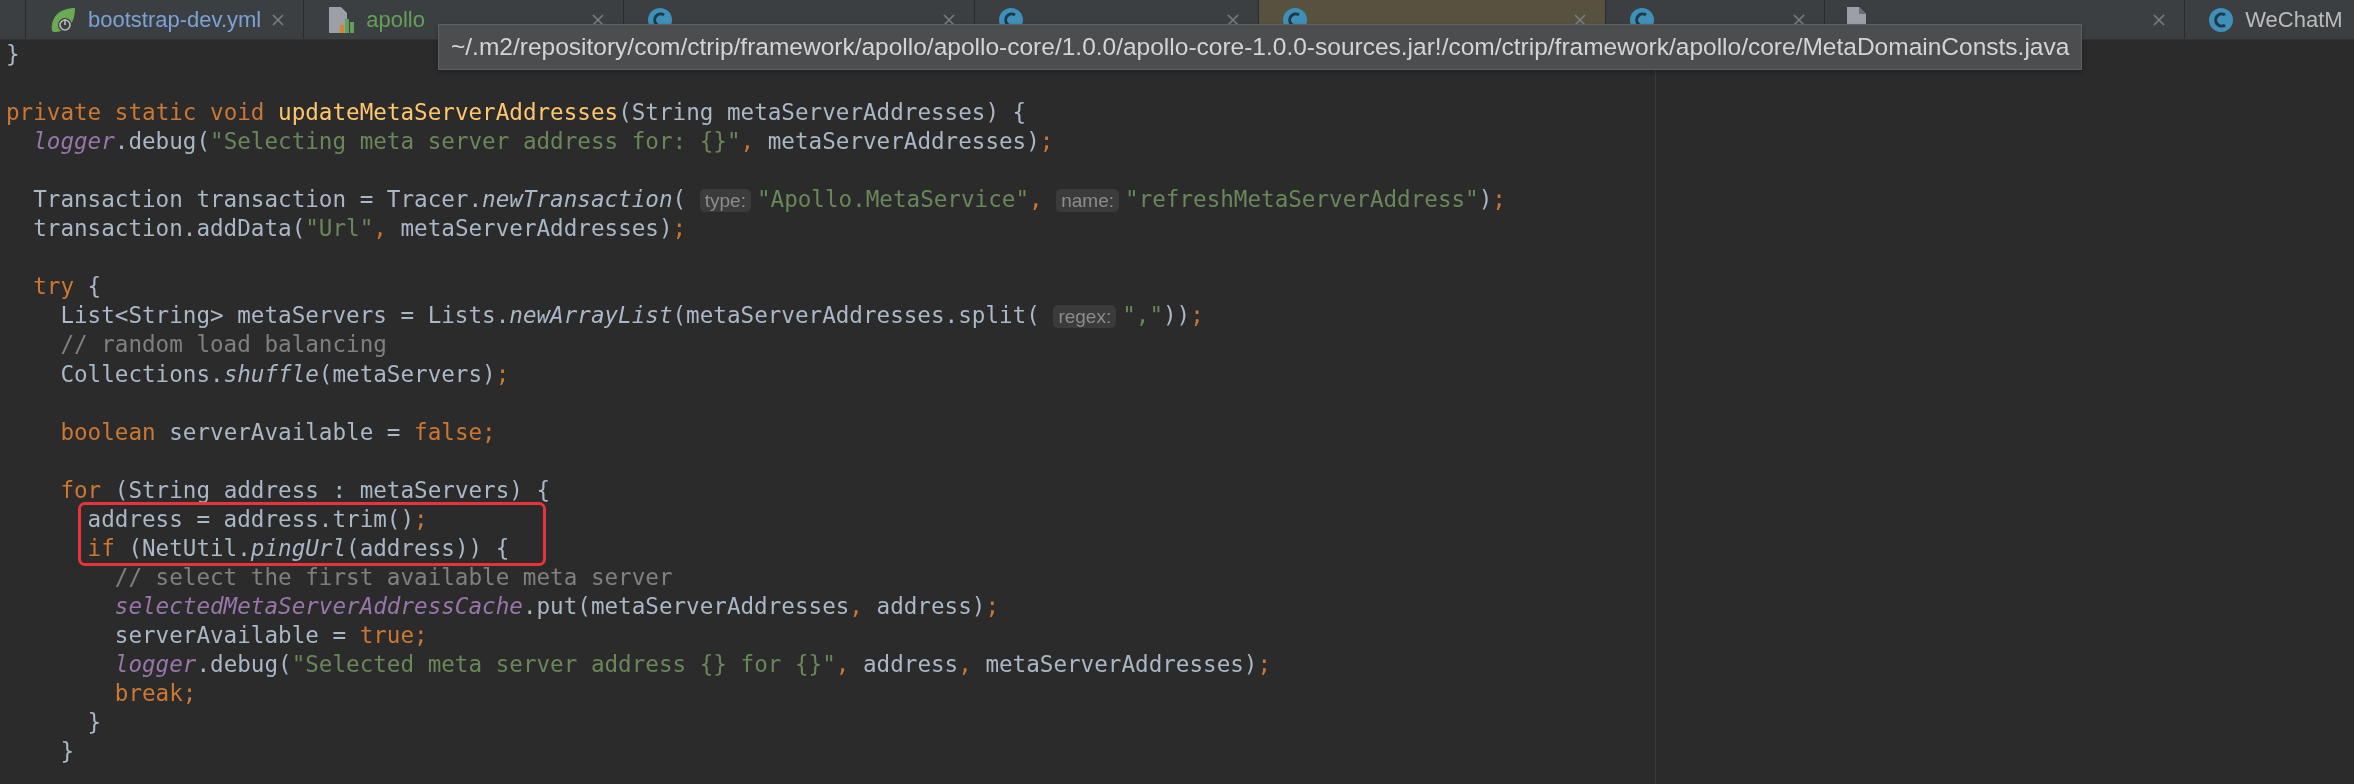 The width and height of the screenshot is (2354, 784). I want to click on code-line: logger.debug("Selected meta server address {} for {}", address, metaServerAddresses);, so click(692, 664).